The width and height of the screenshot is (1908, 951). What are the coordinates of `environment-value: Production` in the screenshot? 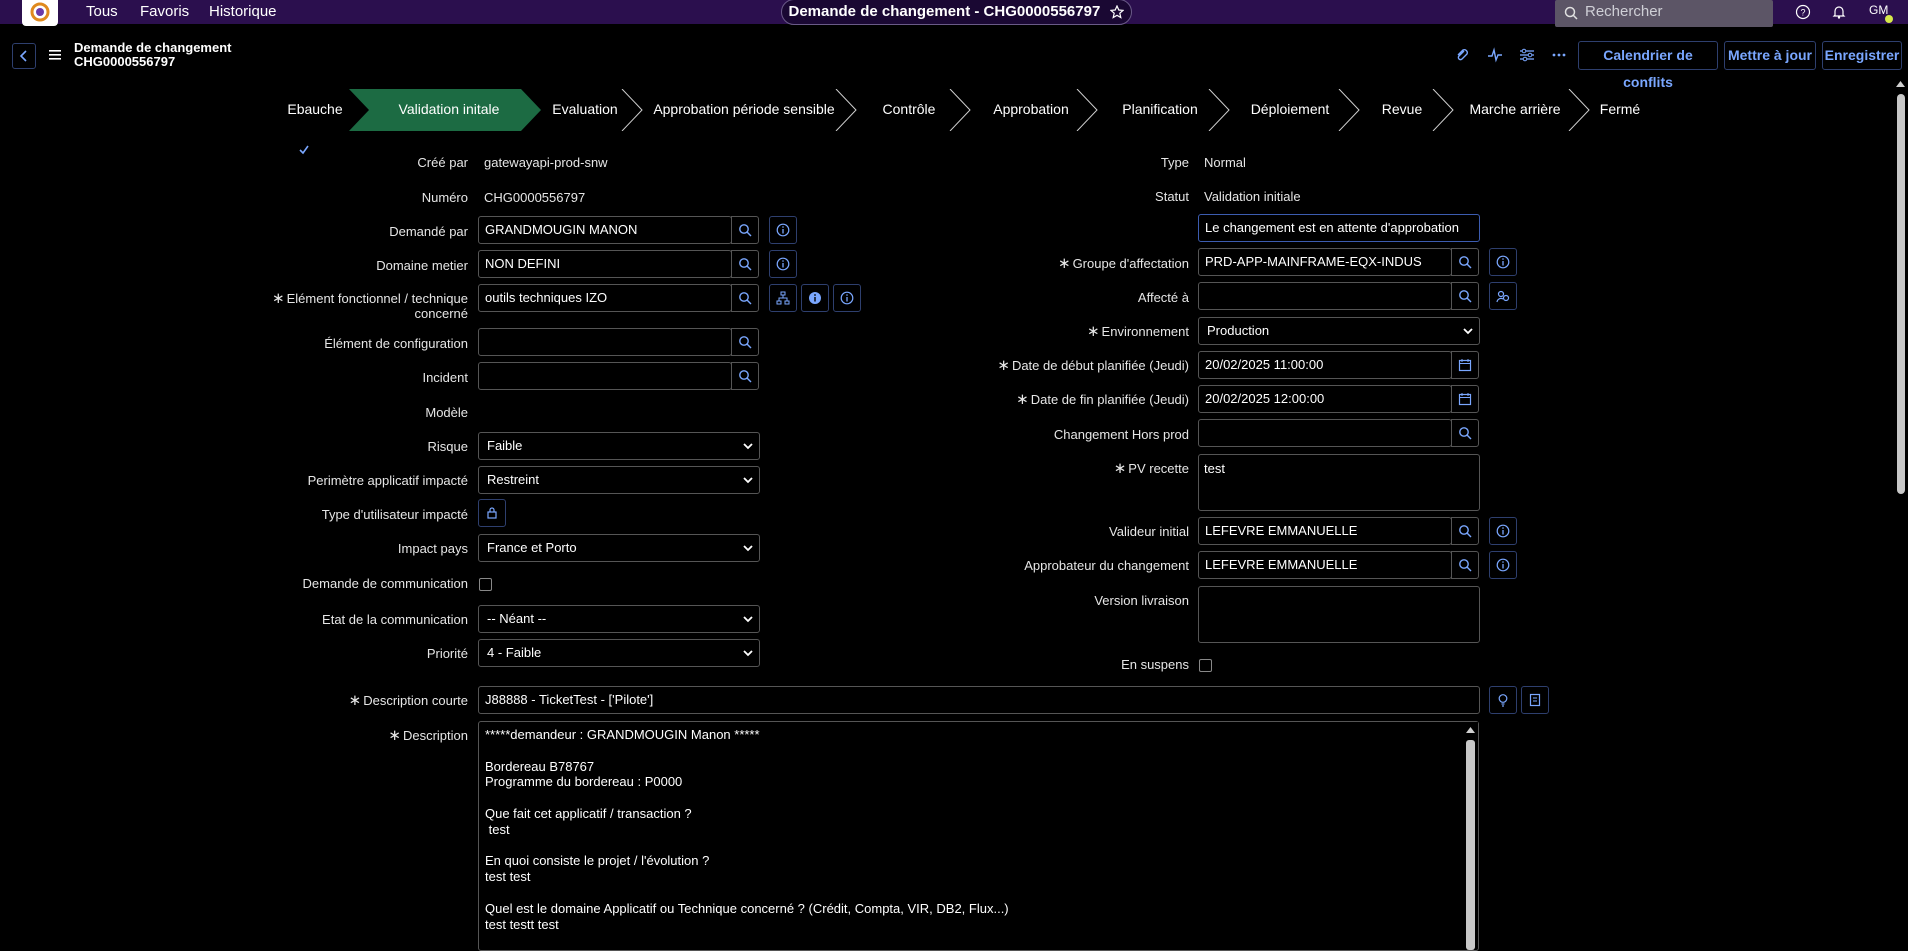 It's located at (1238, 330).